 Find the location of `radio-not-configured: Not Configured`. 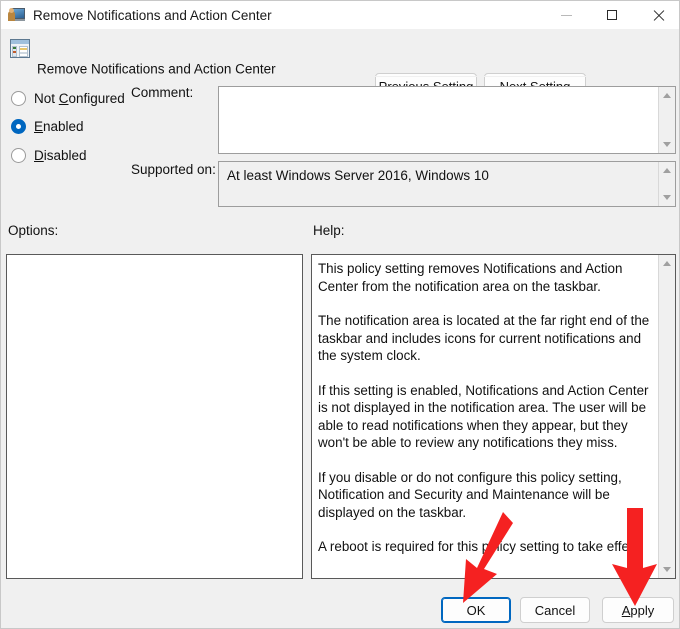

radio-not-configured: Not Configured is located at coordinates (68, 98).